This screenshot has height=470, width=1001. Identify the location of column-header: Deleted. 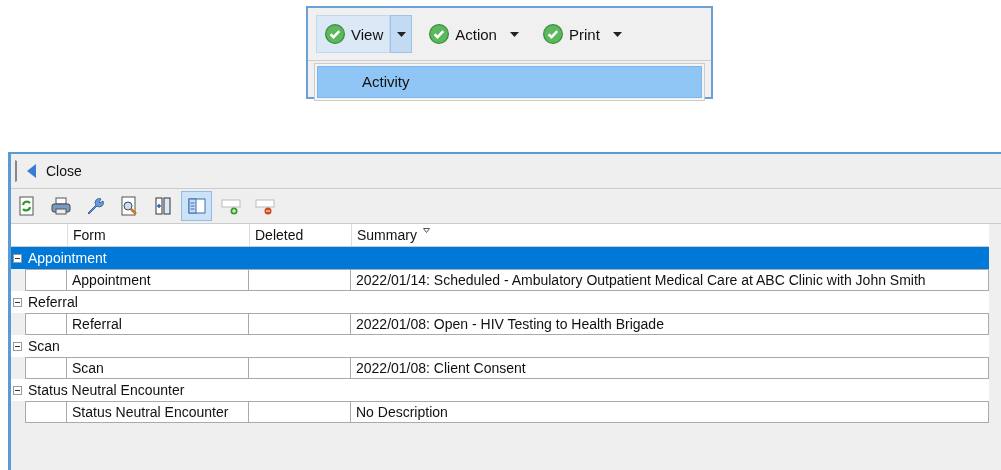
(300, 235).